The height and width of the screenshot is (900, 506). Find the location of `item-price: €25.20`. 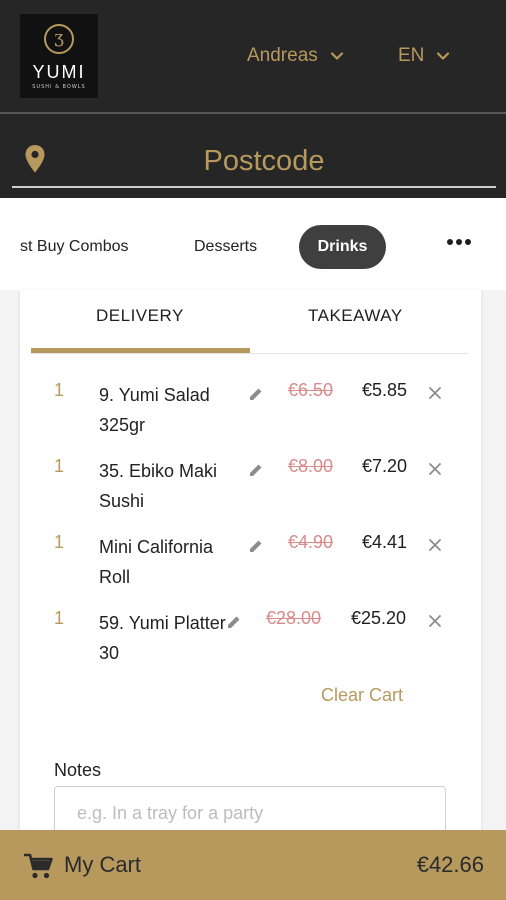

item-price: €25.20 is located at coordinates (379, 618).